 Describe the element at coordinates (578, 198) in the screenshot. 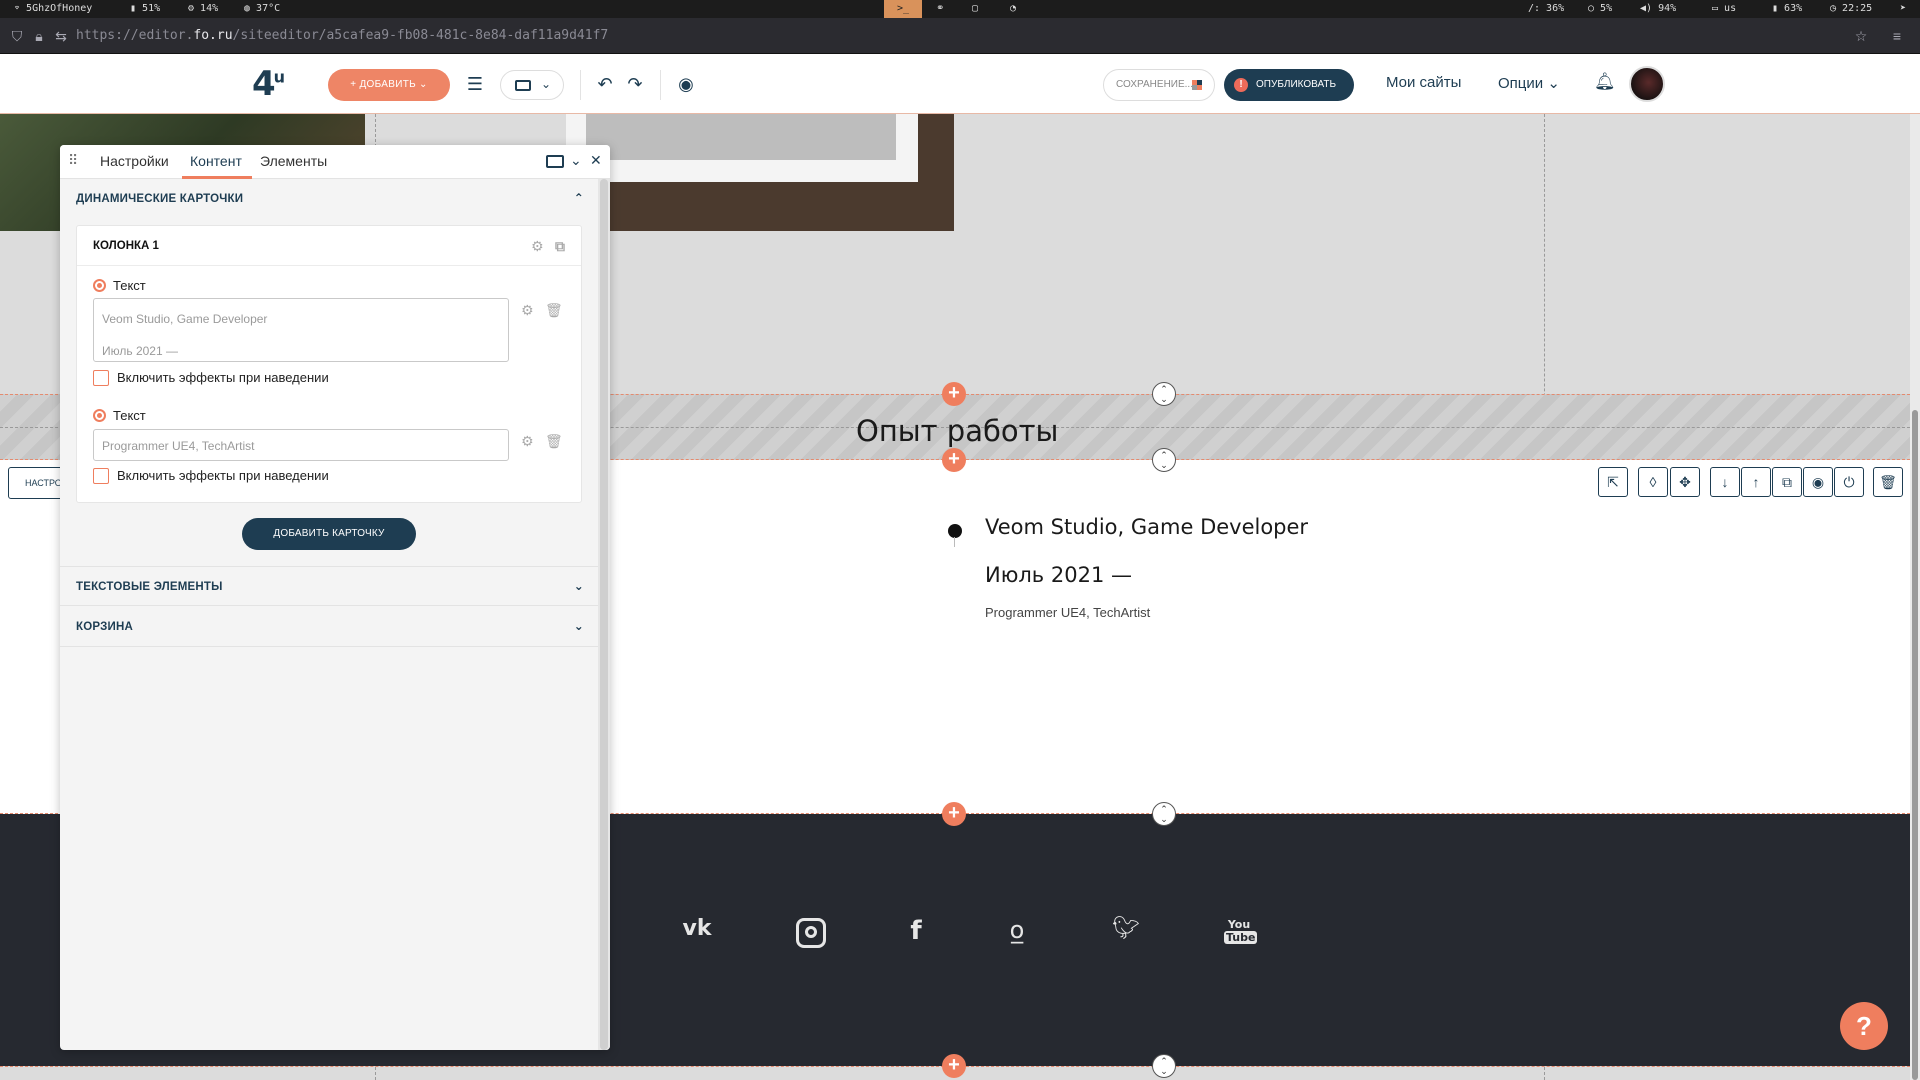

I see `chevron-up-icon: ⌃` at that location.